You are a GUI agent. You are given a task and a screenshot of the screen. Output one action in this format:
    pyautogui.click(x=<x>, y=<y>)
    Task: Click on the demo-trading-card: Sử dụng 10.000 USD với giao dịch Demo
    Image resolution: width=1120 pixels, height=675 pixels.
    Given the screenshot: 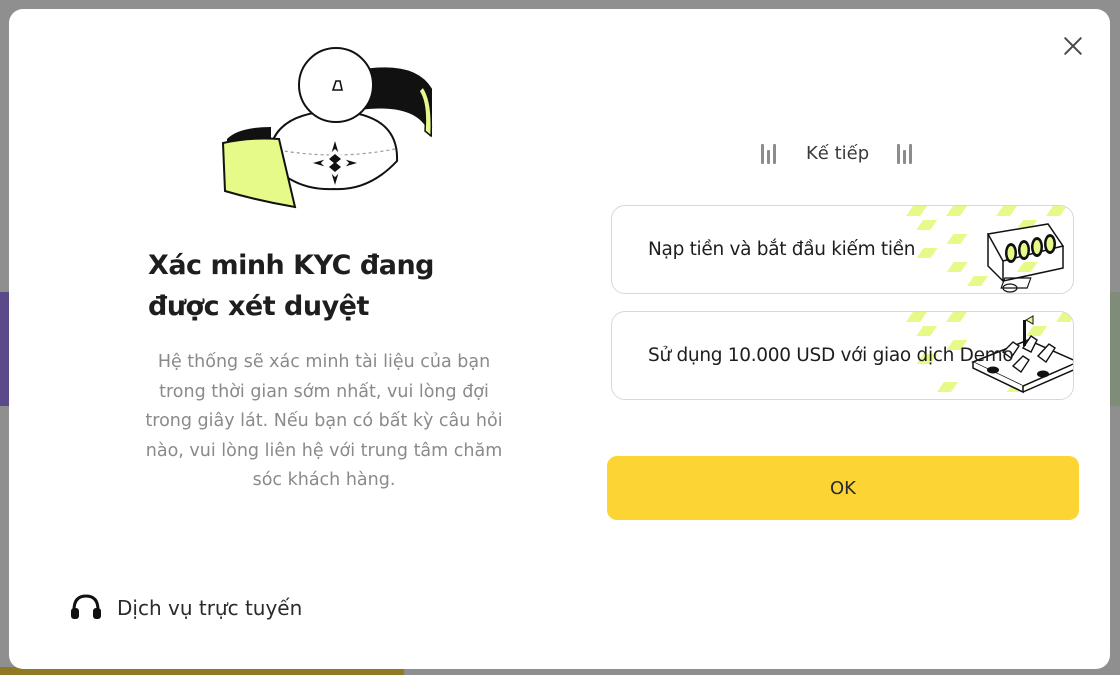 What is the action you would take?
    pyautogui.click(x=842, y=355)
    